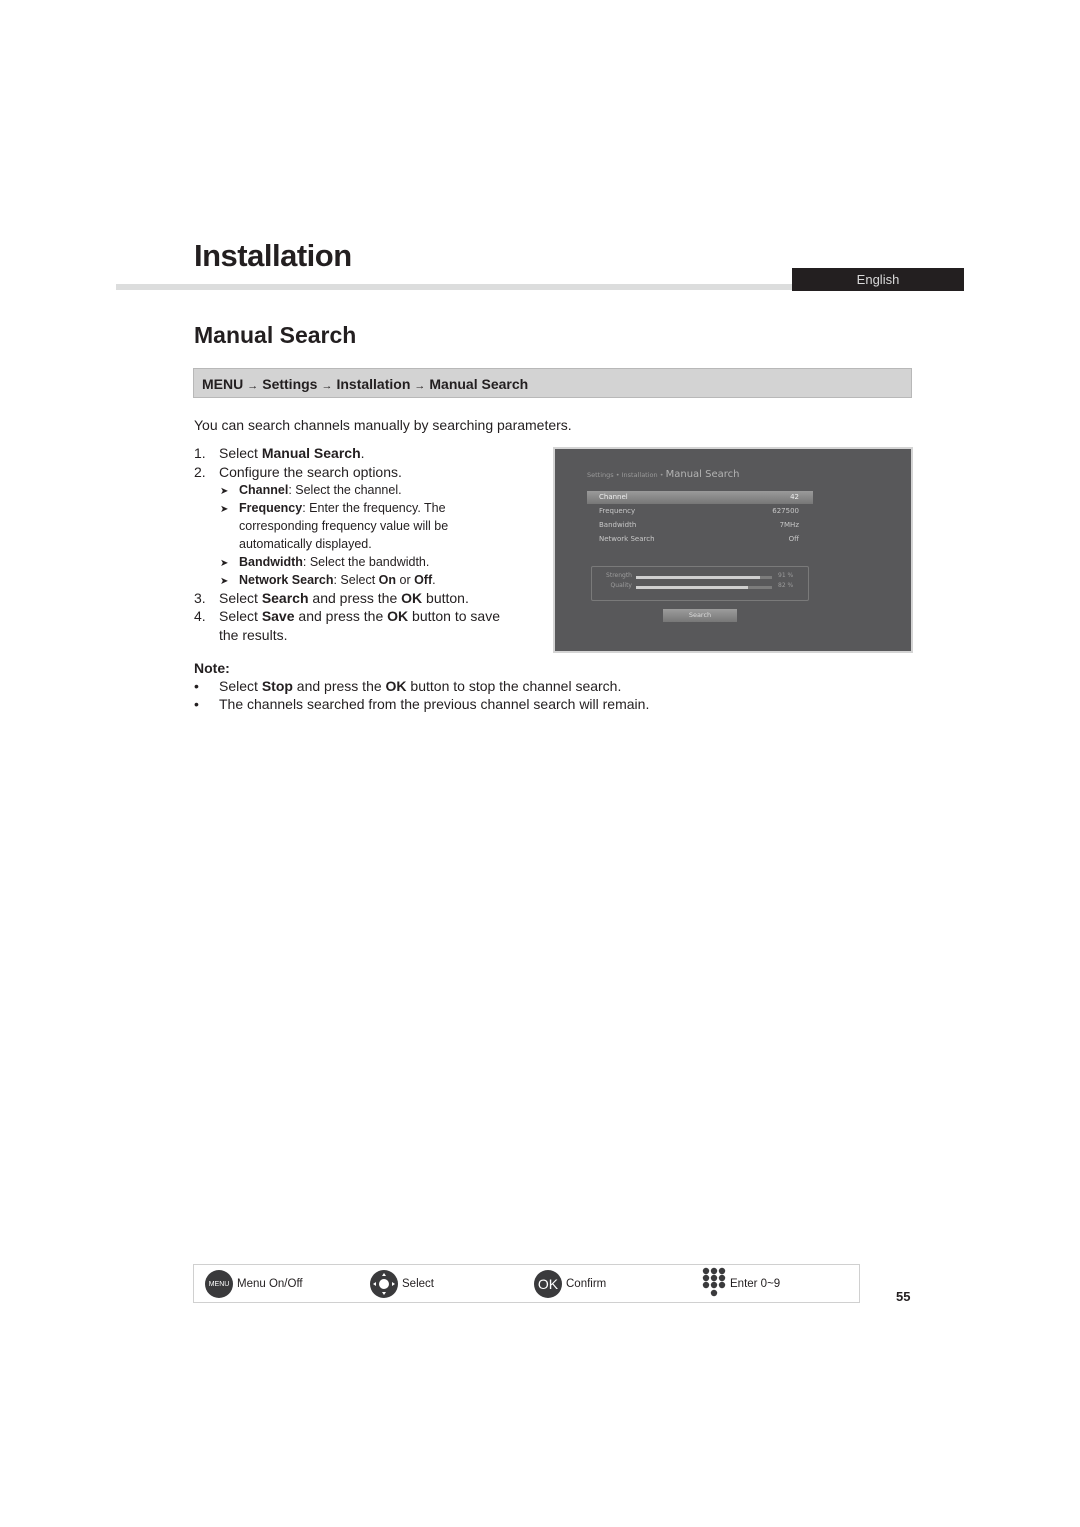  Describe the element at coordinates (253, 635) in the screenshot. I see `step-4-cont: the results.` at that location.